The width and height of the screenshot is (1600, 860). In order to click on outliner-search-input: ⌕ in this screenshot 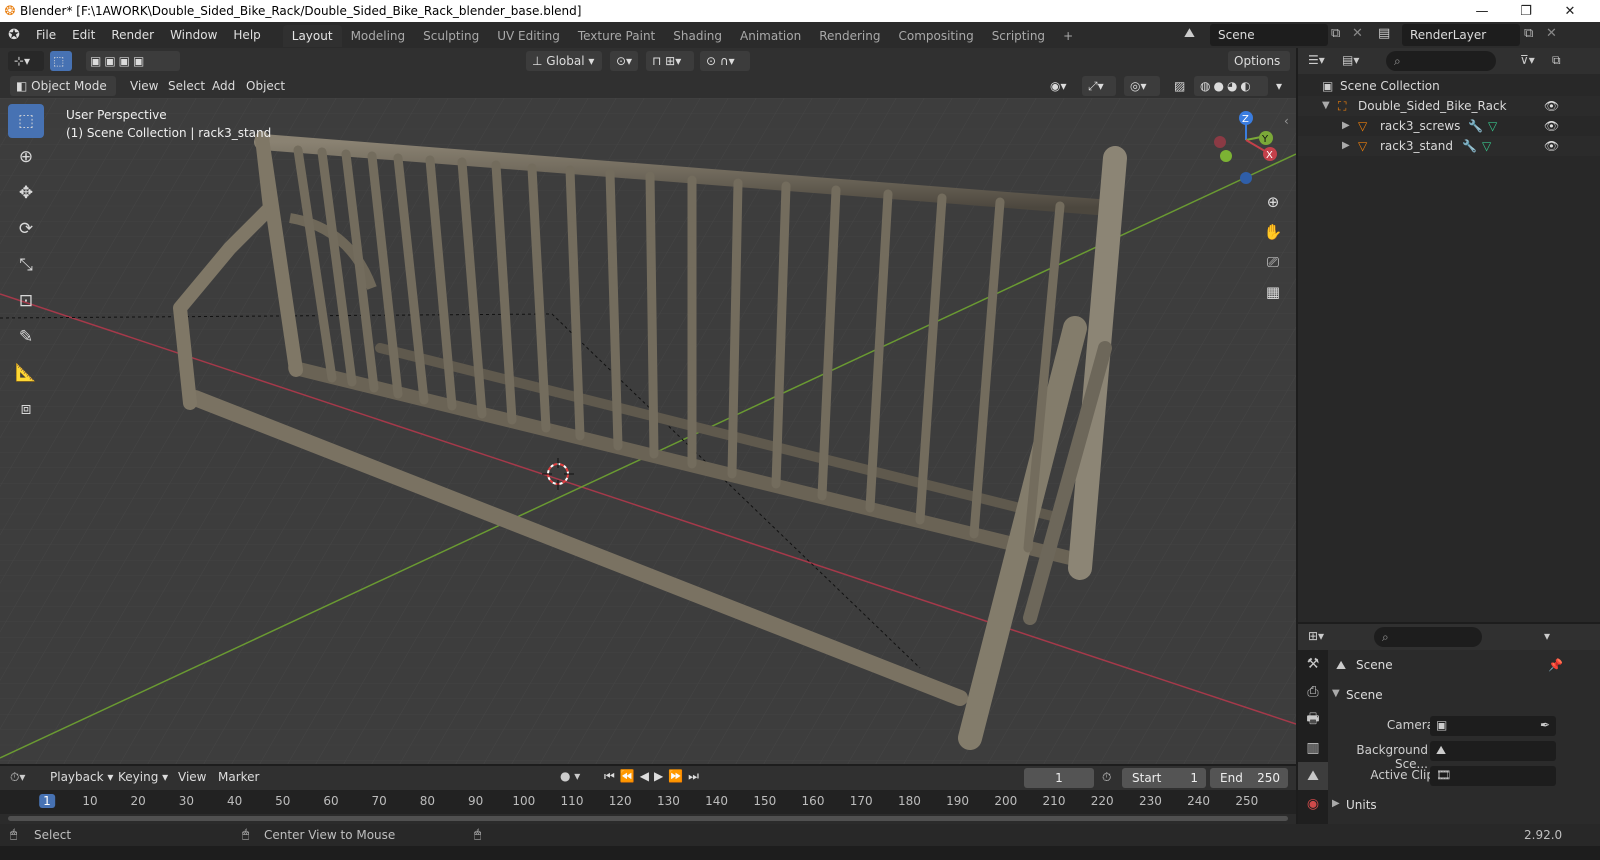, I will do `click(1441, 61)`.